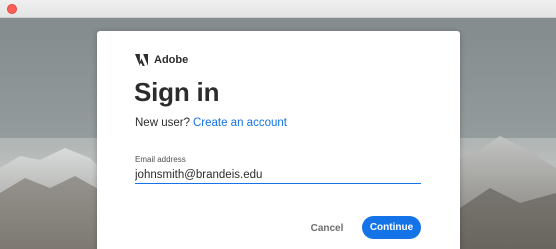 The height and width of the screenshot is (249, 556). I want to click on email-field, so click(278, 175).